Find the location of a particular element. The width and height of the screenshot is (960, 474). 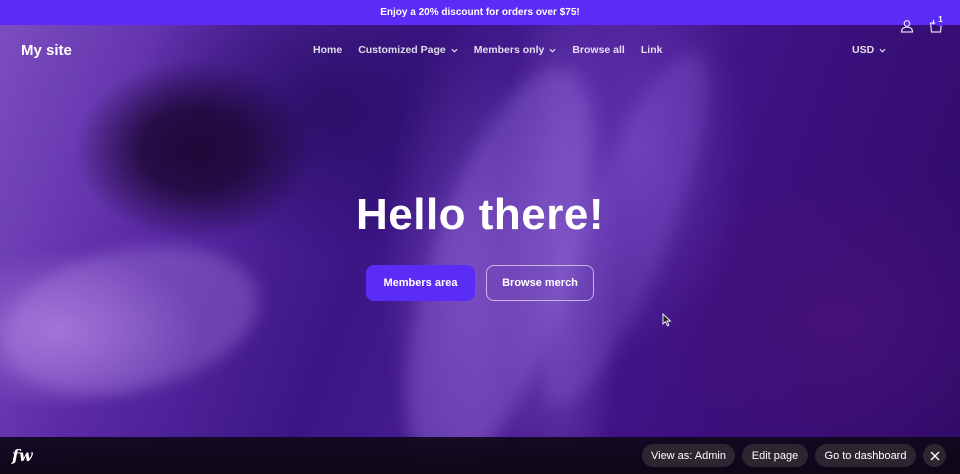

nav-item-label: Home is located at coordinates (328, 50).